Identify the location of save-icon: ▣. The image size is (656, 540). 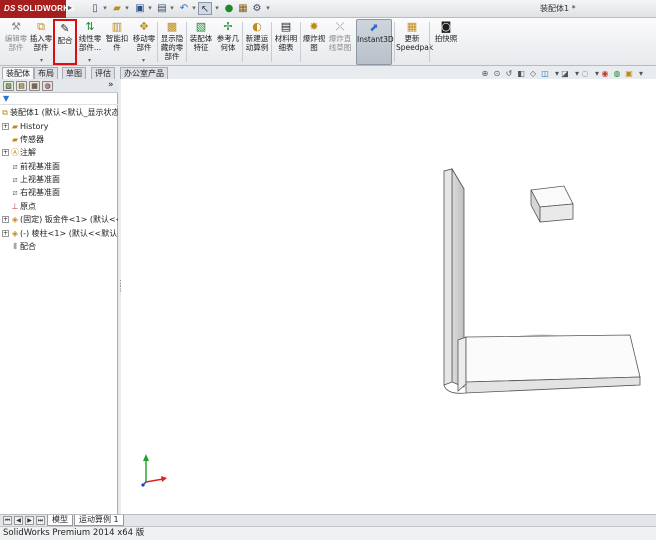
(140, 8).